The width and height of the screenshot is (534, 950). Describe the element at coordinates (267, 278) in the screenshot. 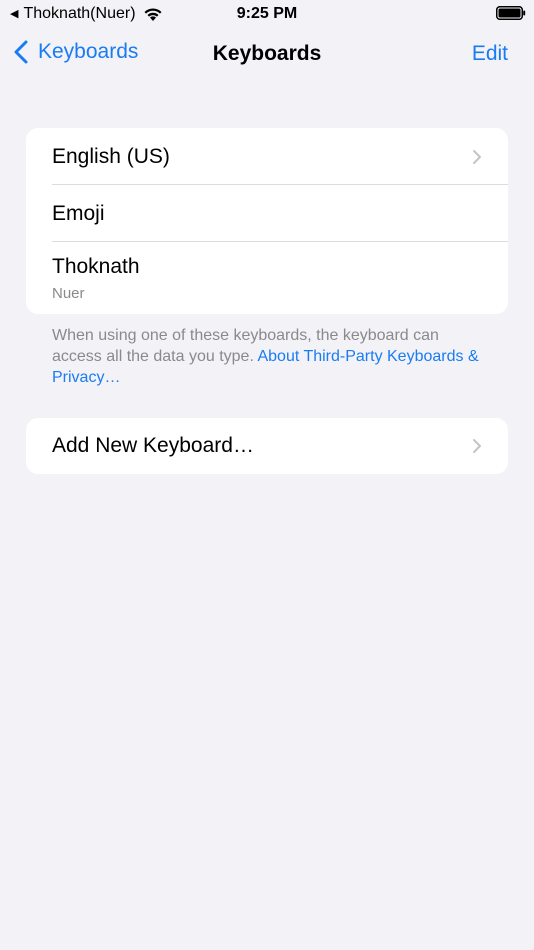

I see `keyboard-row-thoknath: Thoknath Nuer` at that location.